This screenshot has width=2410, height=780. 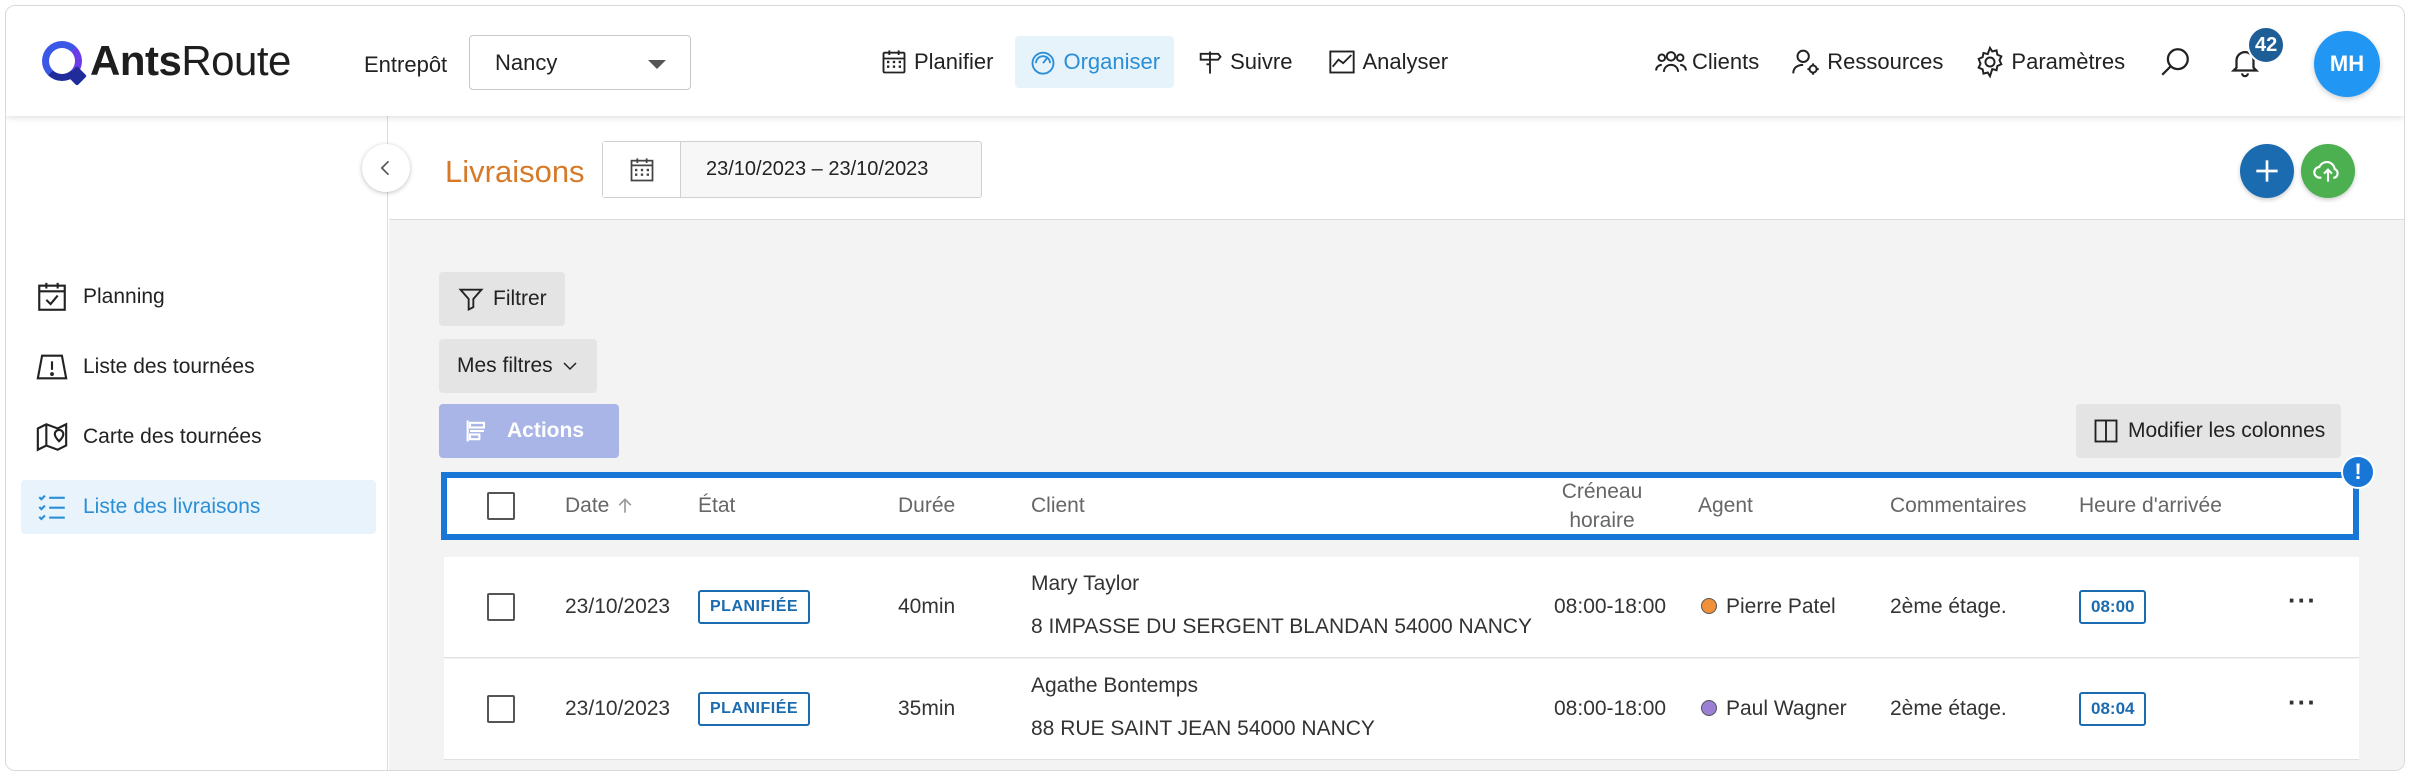 I want to click on page-title: Livraisons, so click(x=515, y=171).